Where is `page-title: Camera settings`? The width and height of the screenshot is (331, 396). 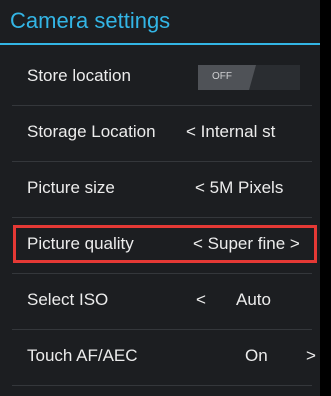
page-title: Camera settings is located at coordinates (90, 20).